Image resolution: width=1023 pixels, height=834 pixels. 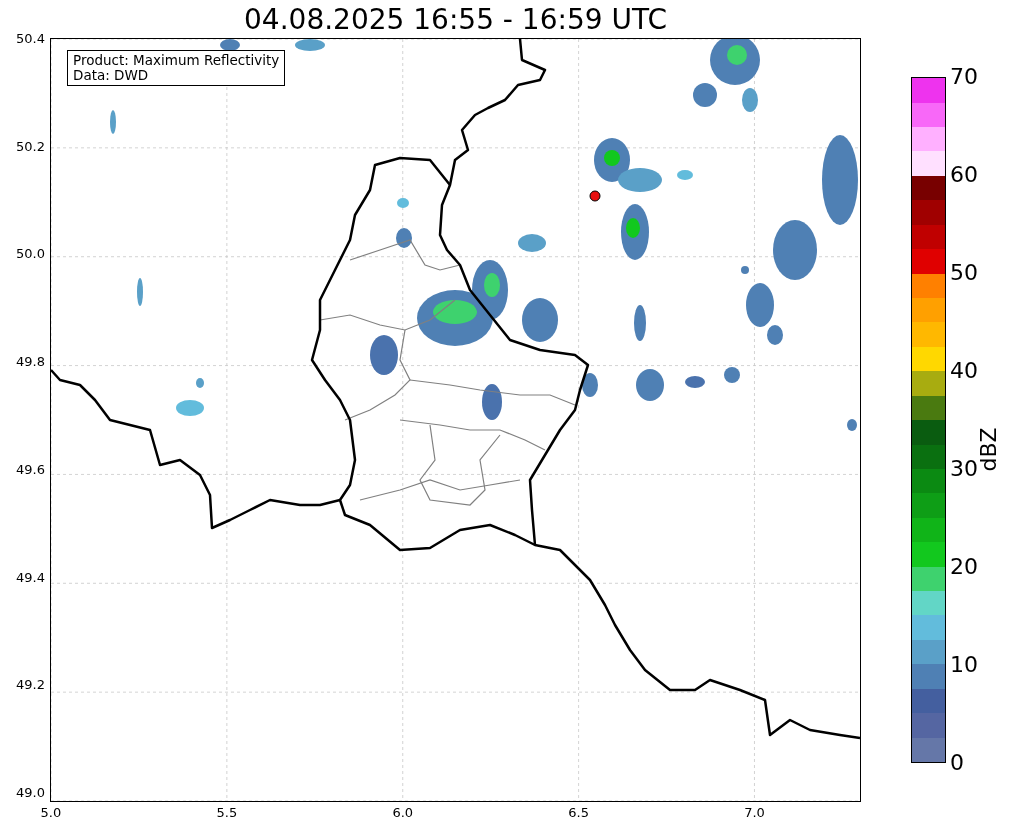 What do you see at coordinates (964, 77) in the screenshot?
I see `colorbar-tick-label: 70` at bounding box center [964, 77].